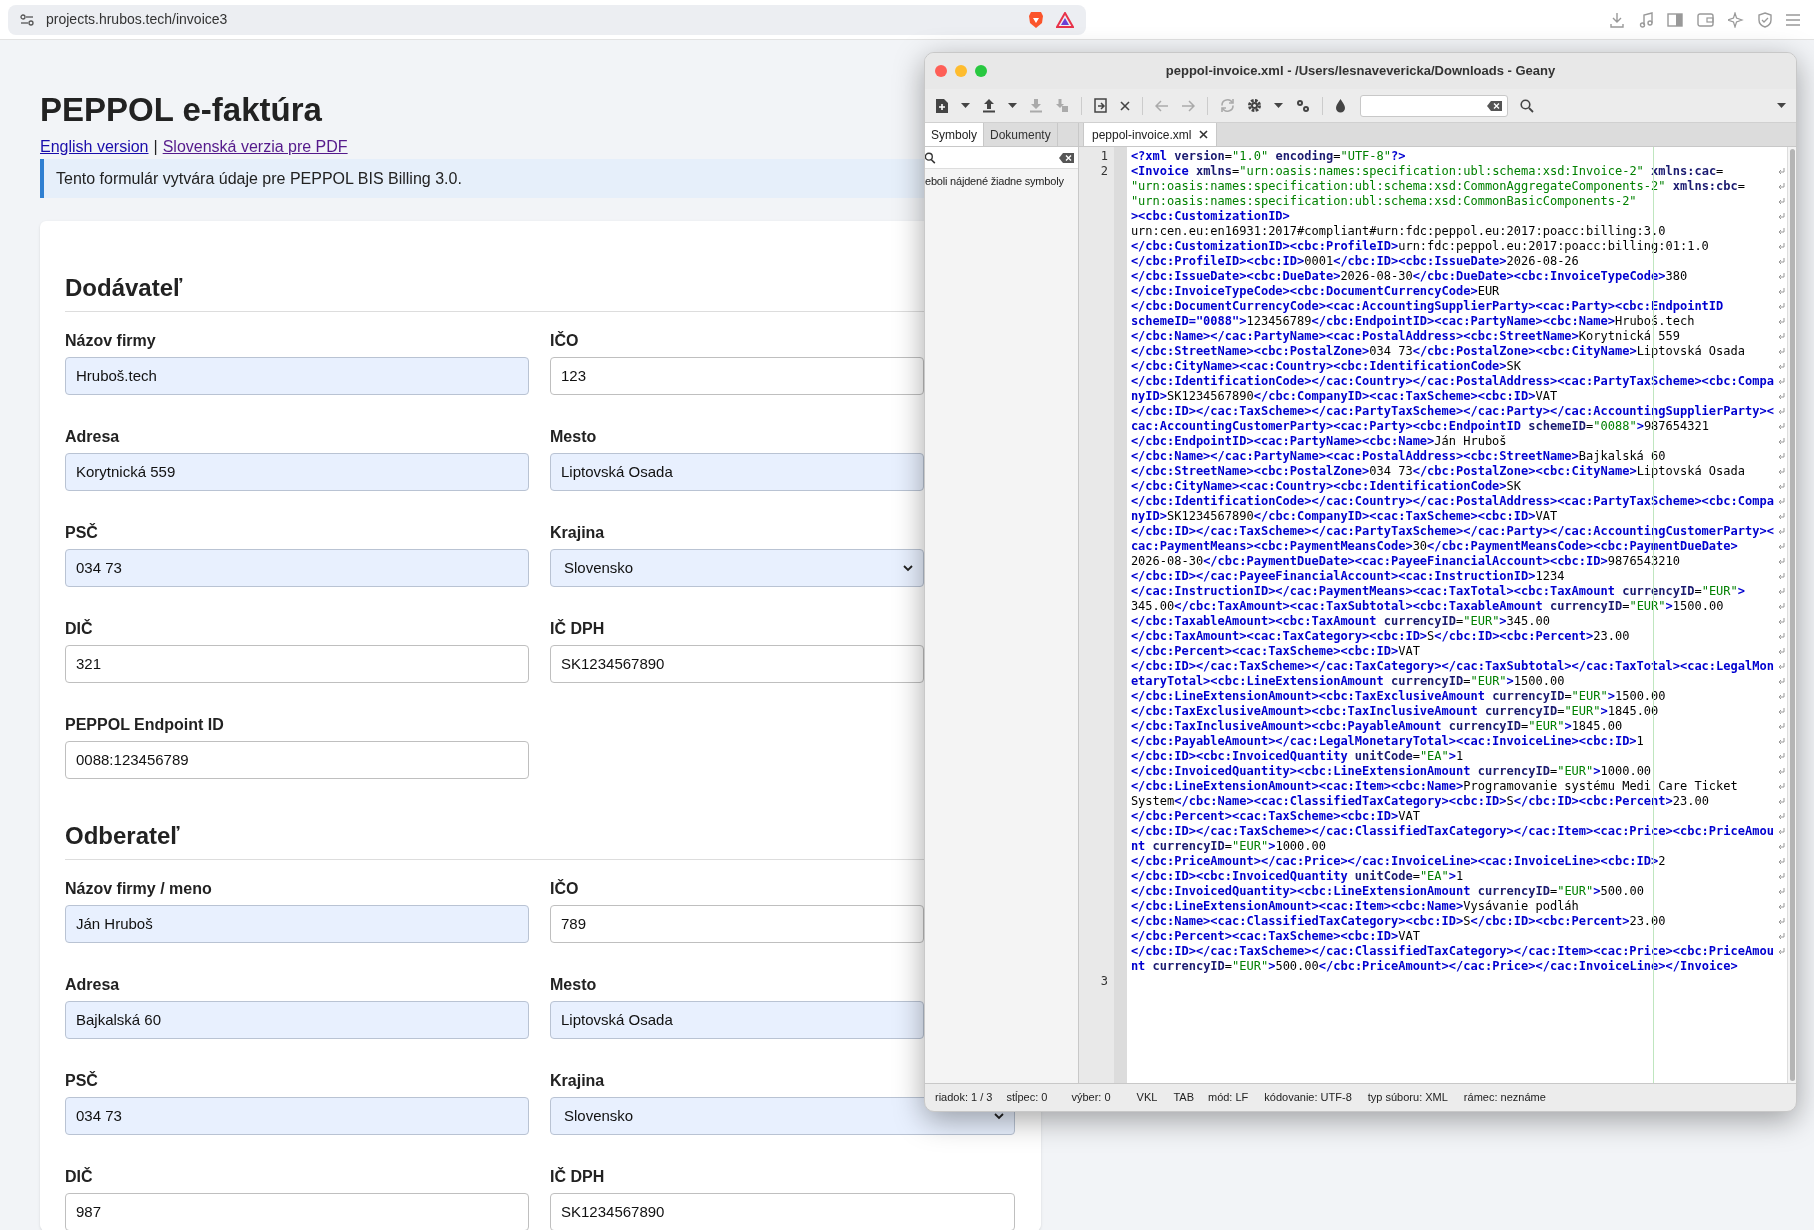 This screenshot has width=1814, height=1230. I want to click on pdf-version-link: Slovenská verzia pre PDF, so click(255, 147).